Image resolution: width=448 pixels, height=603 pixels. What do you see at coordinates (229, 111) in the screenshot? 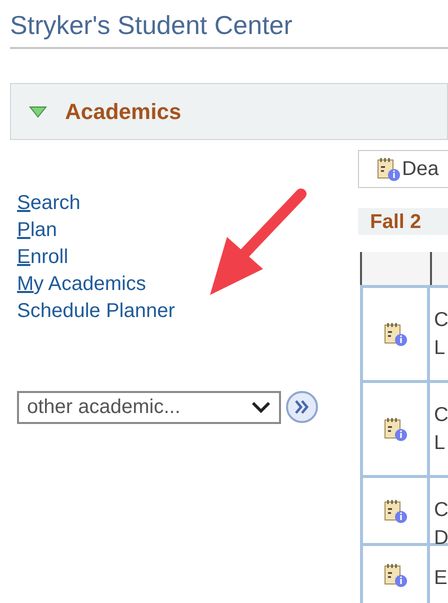
I see `section-header: Academics` at bounding box center [229, 111].